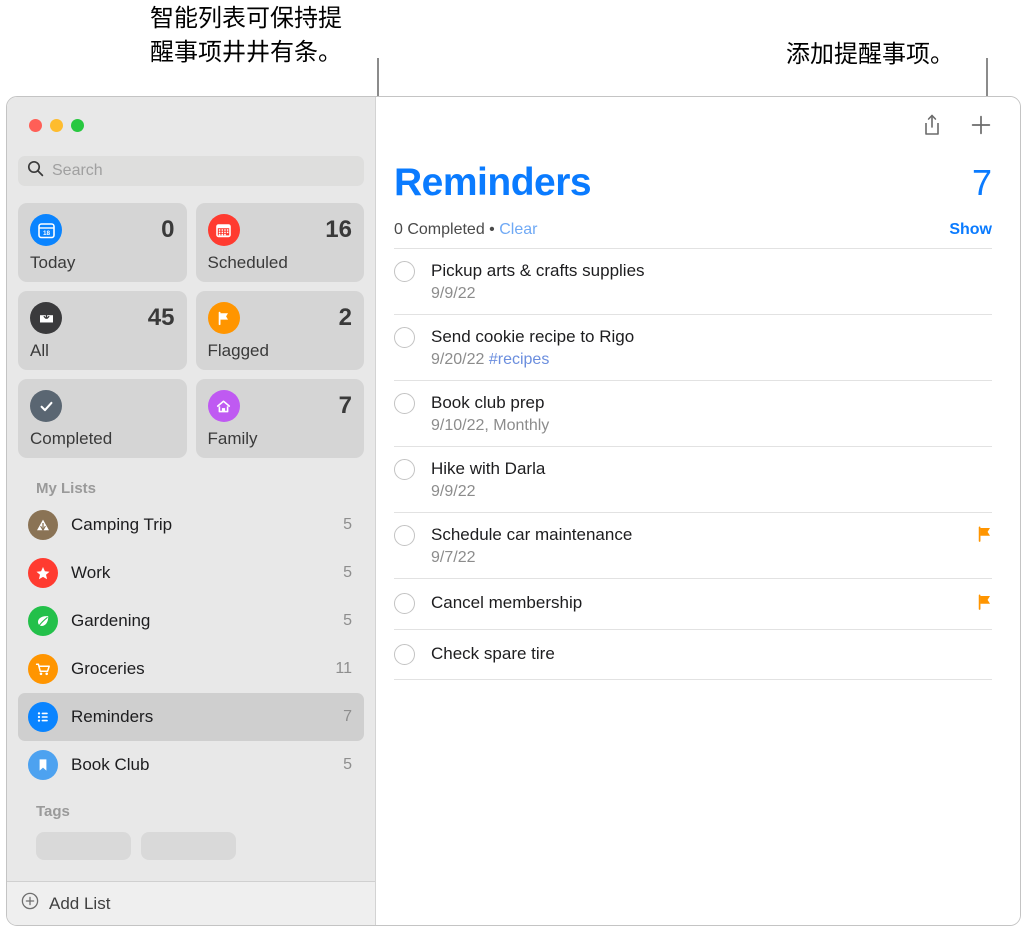 The height and width of the screenshot is (931, 1027). Describe the element at coordinates (102, 242) in the screenshot. I see `smart-list-today: 18 0 Today` at that location.